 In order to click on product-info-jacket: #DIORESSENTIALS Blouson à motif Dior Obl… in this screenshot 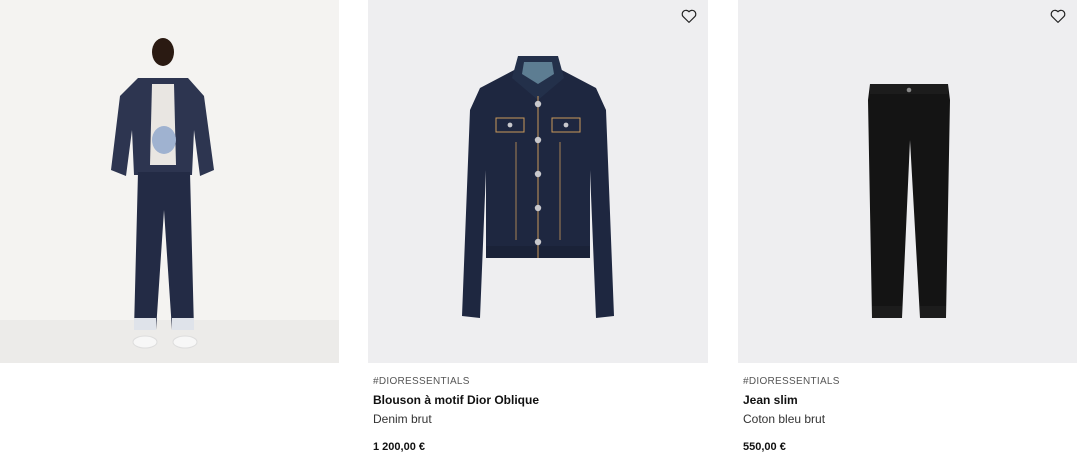, I will do `click(538, 414)`.